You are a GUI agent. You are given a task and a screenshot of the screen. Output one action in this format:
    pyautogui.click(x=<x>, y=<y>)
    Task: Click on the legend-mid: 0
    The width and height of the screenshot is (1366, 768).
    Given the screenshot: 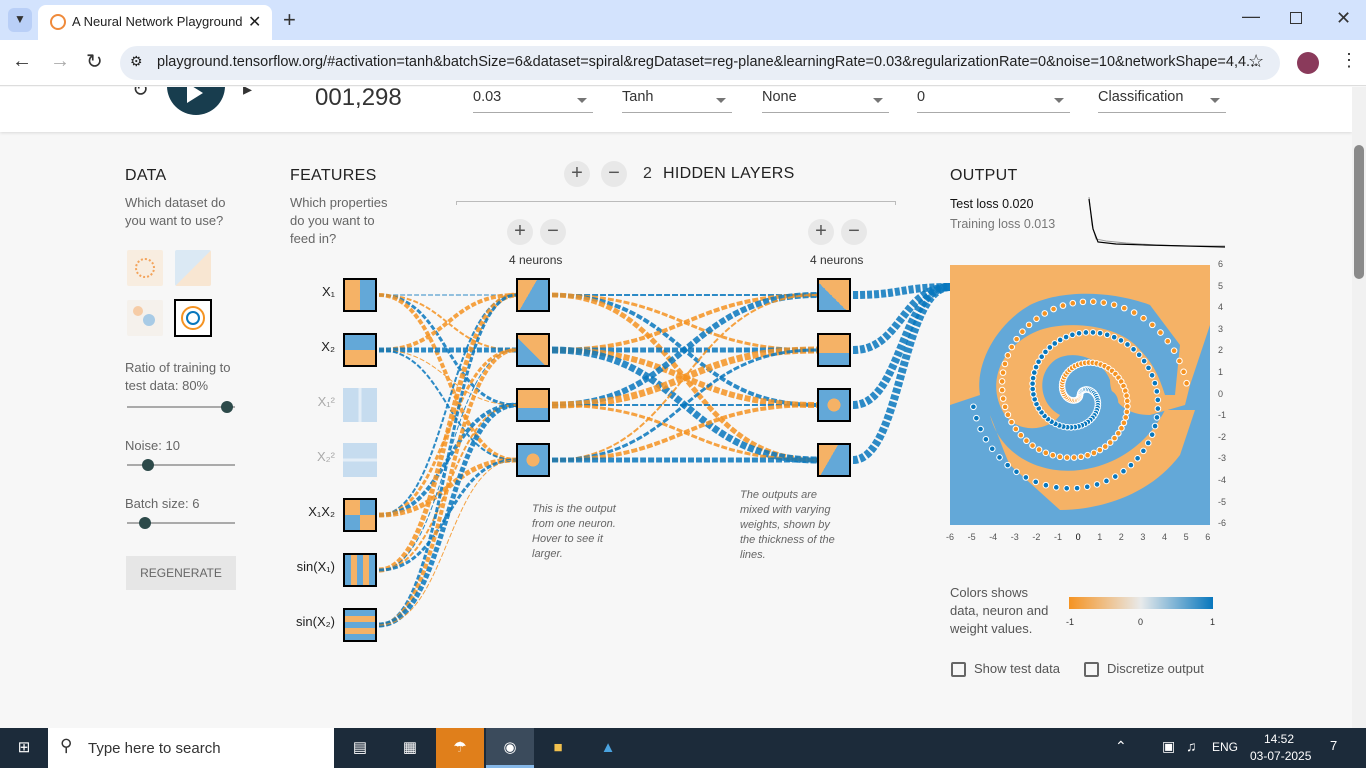 What is the action you would take?
    pyautogui.click(x=1141, y=622)
    